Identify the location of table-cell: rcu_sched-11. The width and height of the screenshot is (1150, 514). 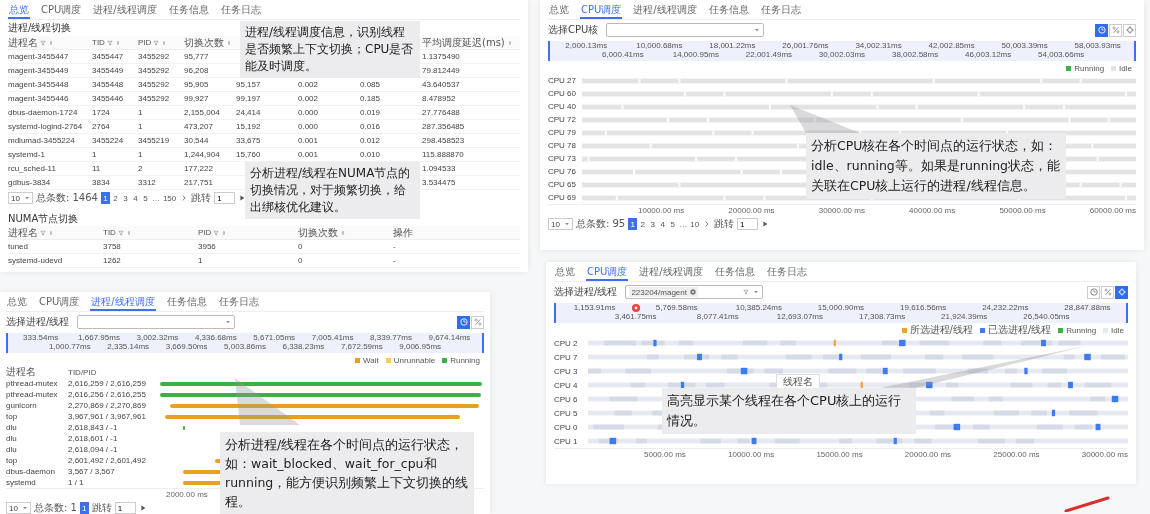
(50, 169).